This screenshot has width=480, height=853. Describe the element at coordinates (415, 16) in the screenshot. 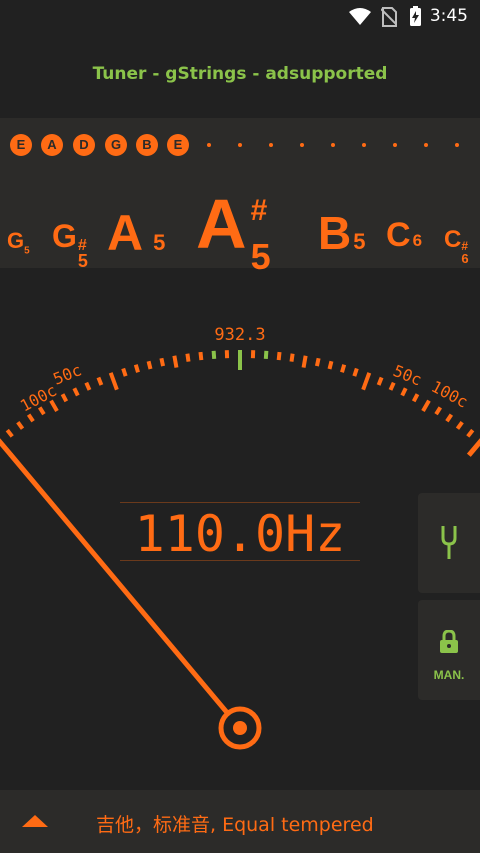

I see `battery-charging-icon` at that location.